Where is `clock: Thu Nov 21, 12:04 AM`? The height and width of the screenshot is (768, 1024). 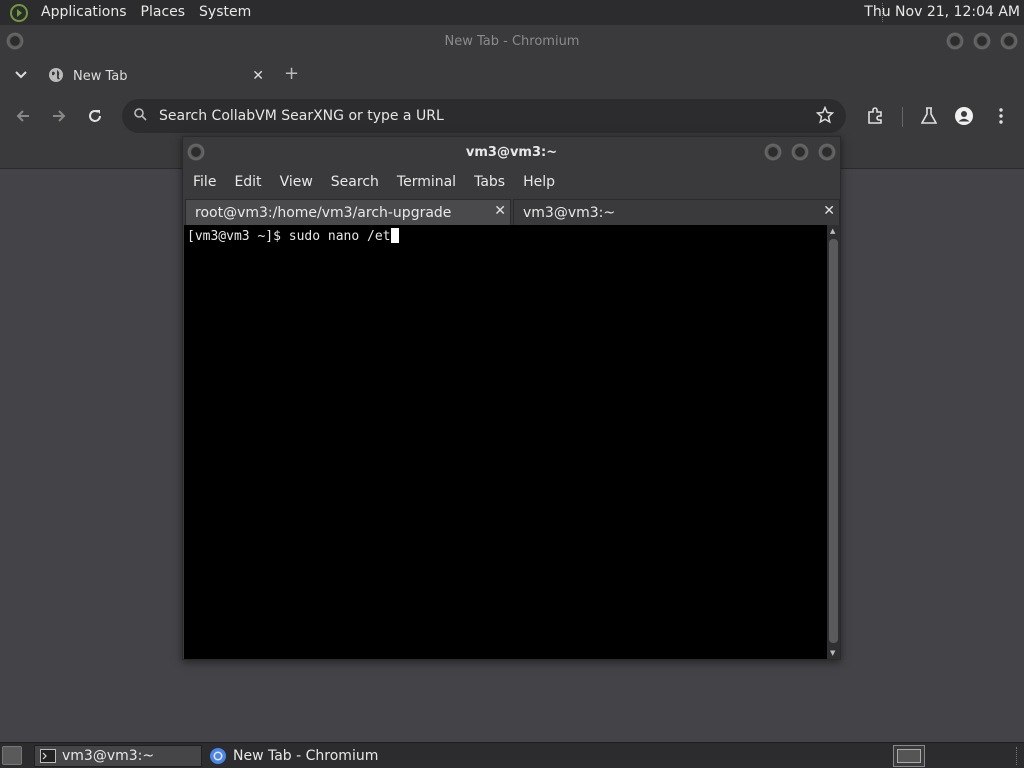
clock: Thu Nov 21, 12:04 AM is located at coordinates (942, 12).